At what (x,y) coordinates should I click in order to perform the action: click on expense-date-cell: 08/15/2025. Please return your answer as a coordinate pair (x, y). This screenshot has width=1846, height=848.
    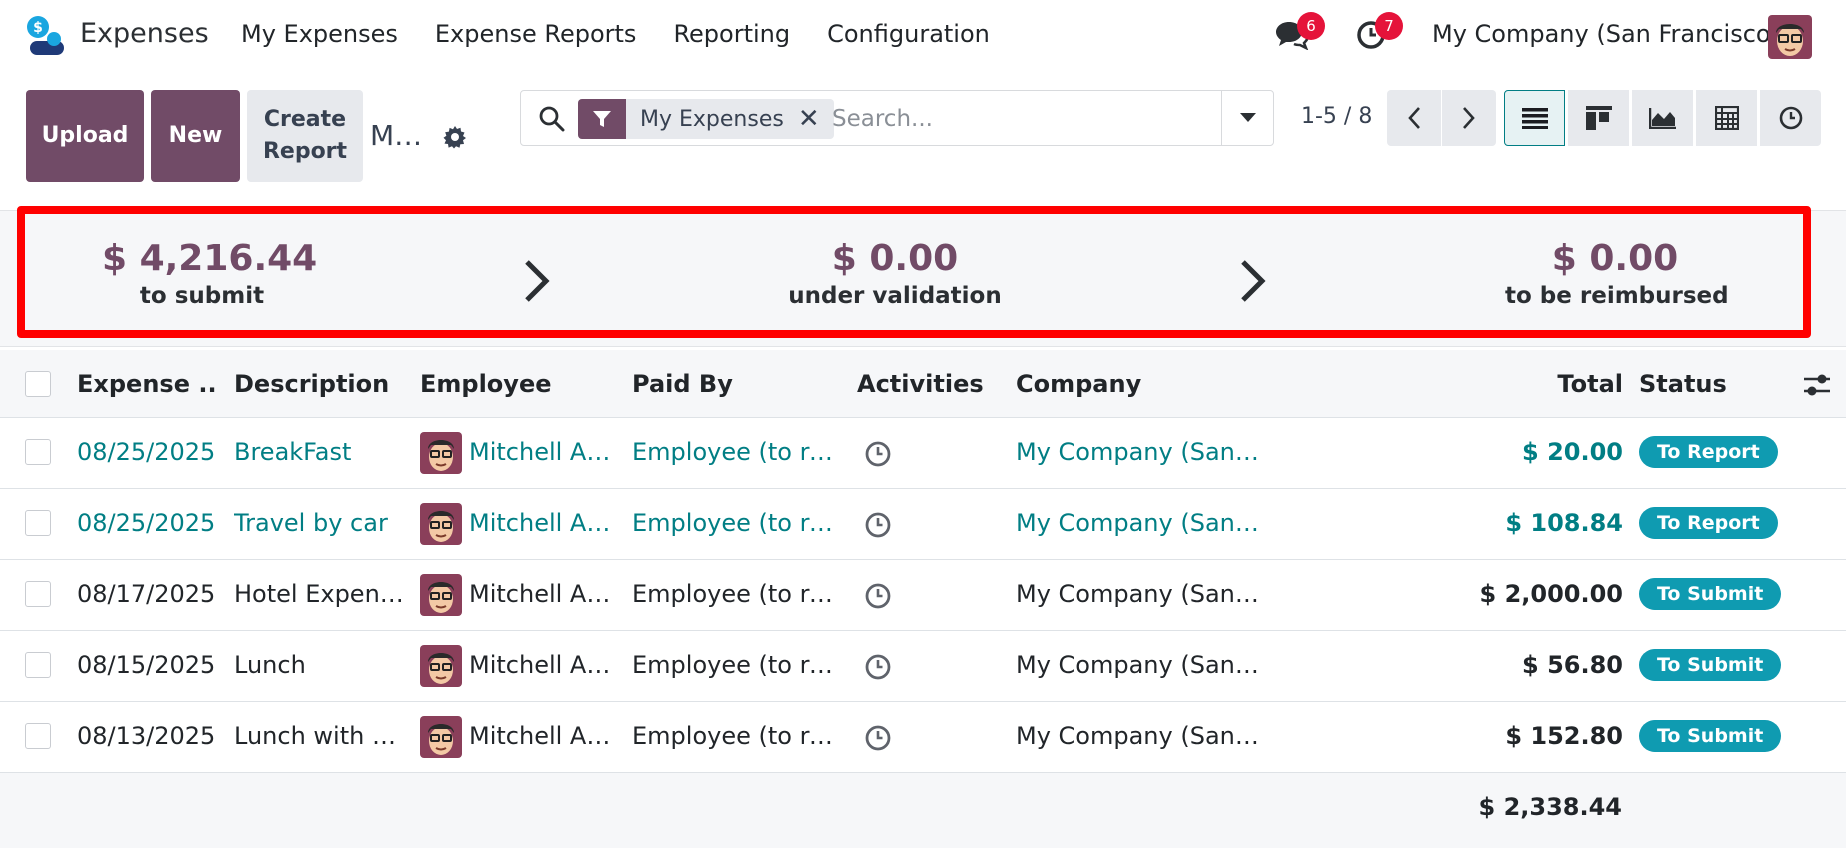
    Looking at the image, I should click on (152, 665).